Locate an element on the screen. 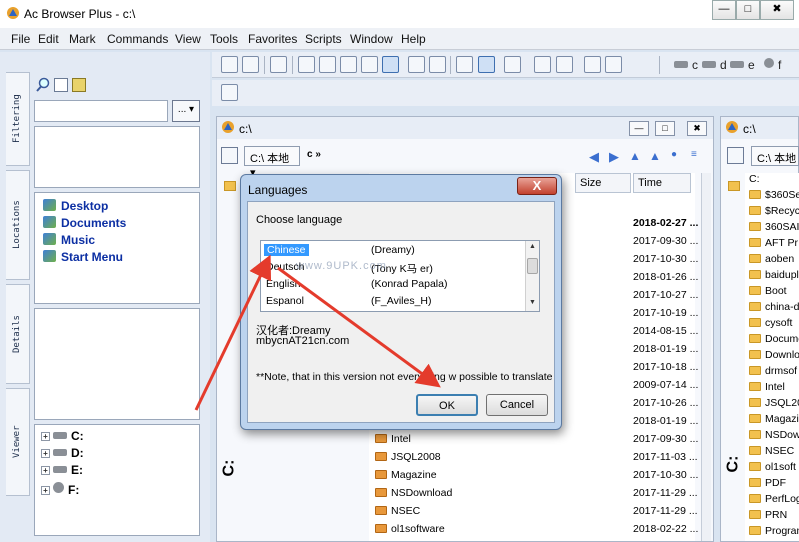  list-item: Docume is located at coordinates (774, 341).